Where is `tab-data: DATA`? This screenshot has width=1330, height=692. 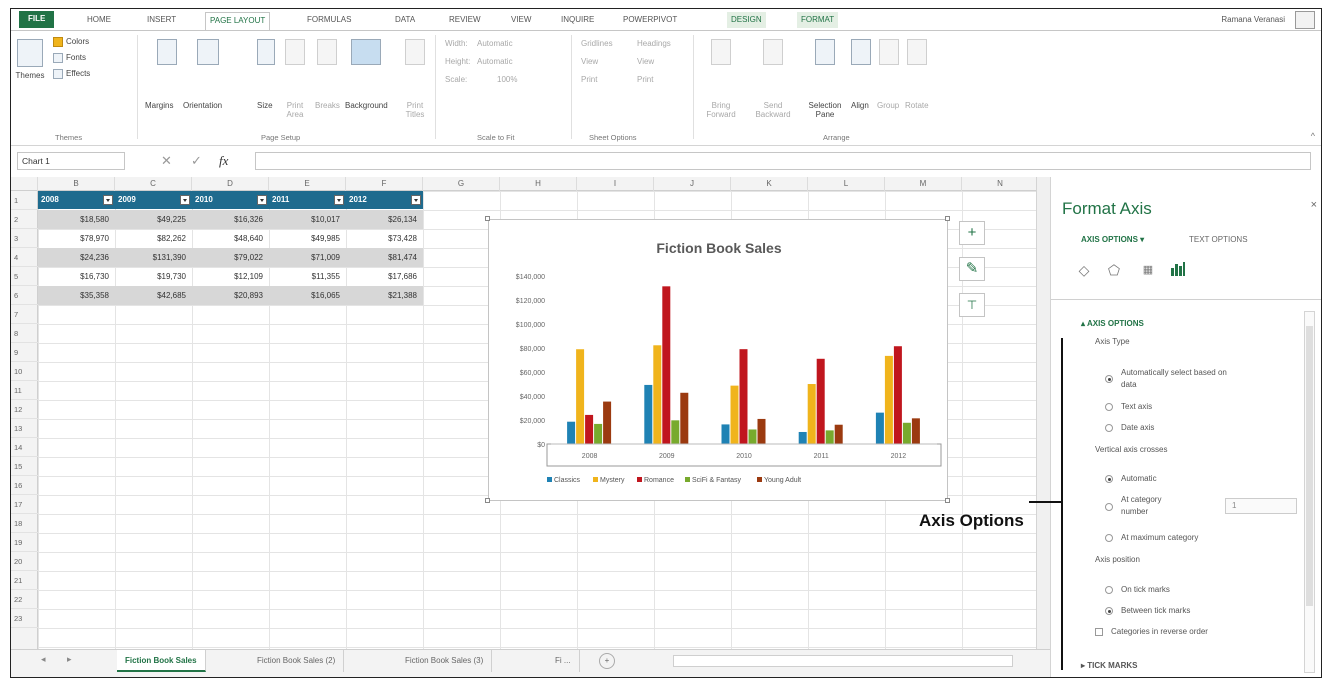
tab-data: DATA is located at coordinates (405, 20).